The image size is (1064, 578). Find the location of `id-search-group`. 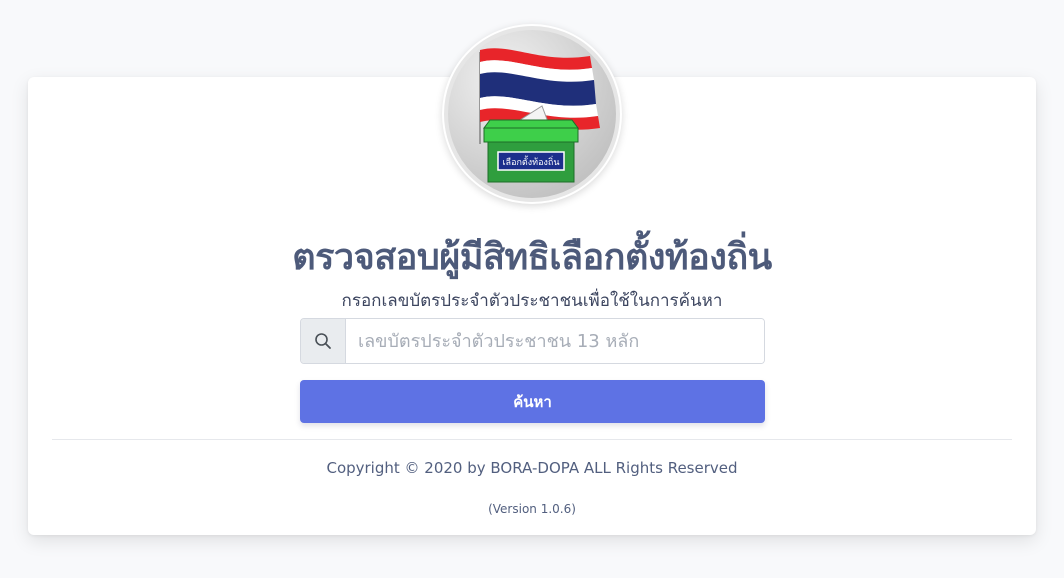

id-search-group is located at coordinates (532, 341).